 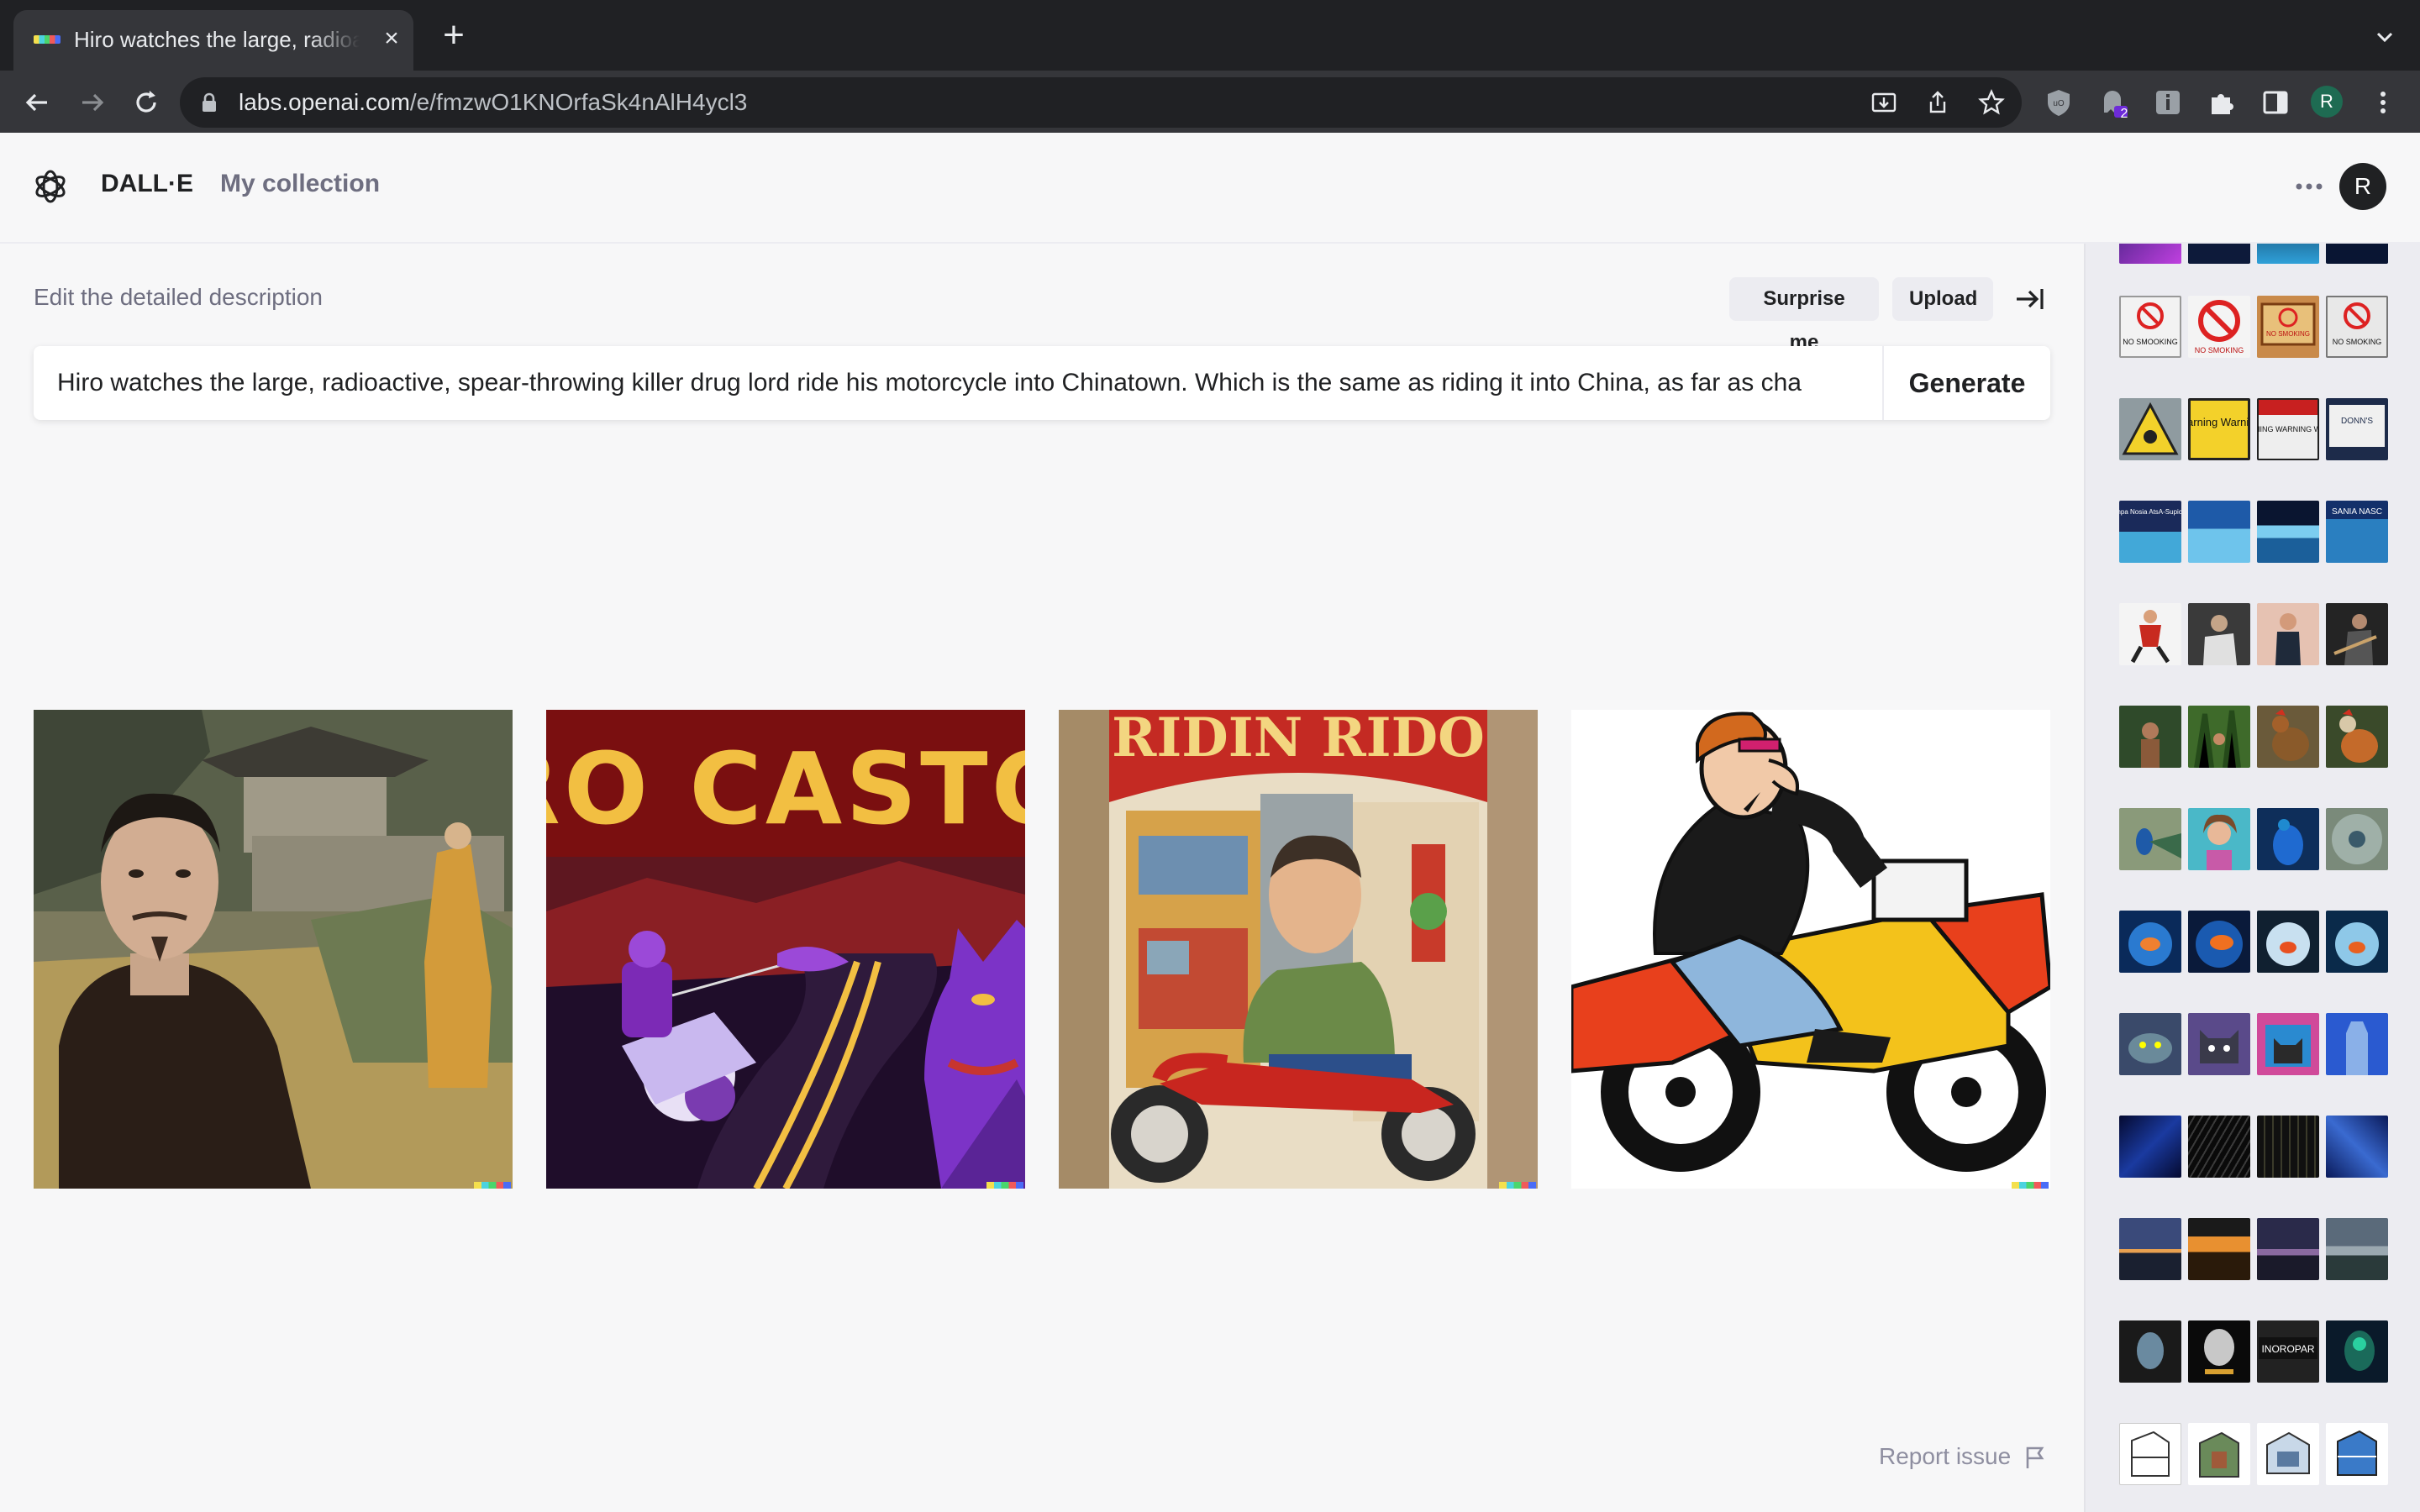 What do you see at coordinates (2030, 299) in the screenshot?
I see `collapse-sidebar-icon` at bounding box center [2030, 299].